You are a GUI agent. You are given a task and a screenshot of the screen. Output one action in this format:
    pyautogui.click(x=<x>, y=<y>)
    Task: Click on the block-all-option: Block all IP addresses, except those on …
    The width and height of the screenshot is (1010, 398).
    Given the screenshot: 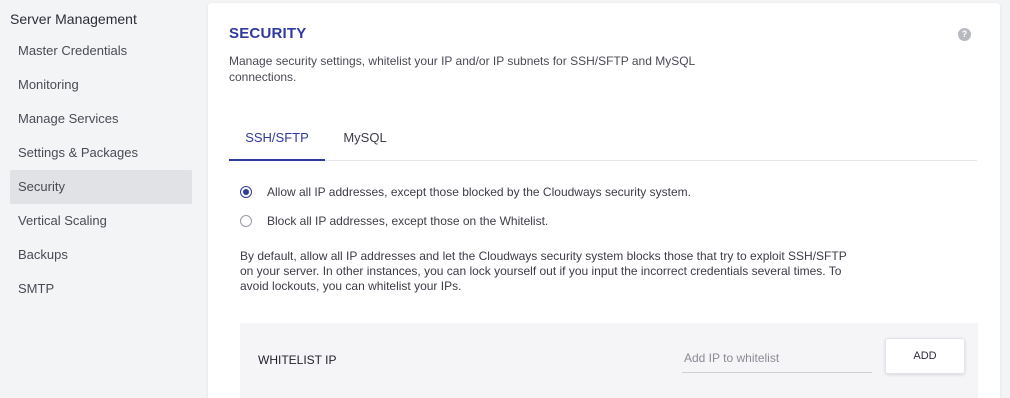 What is the action you would take?
    pyautogui.click(x=394, y=221)
    